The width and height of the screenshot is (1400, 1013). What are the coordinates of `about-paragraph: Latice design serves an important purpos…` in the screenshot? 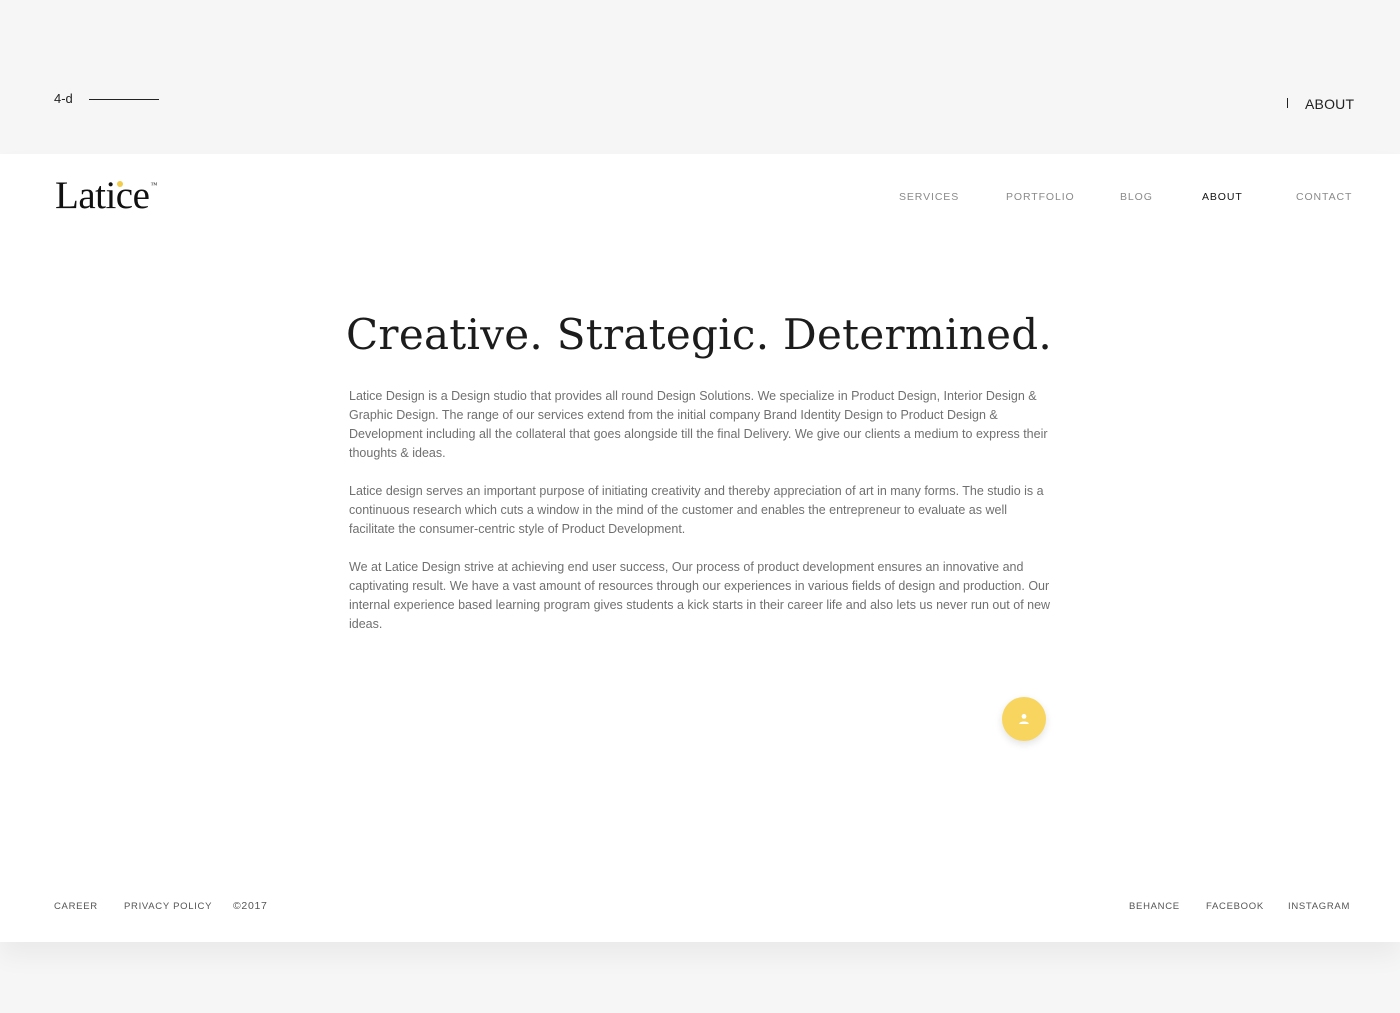 It's located at (696, 510).